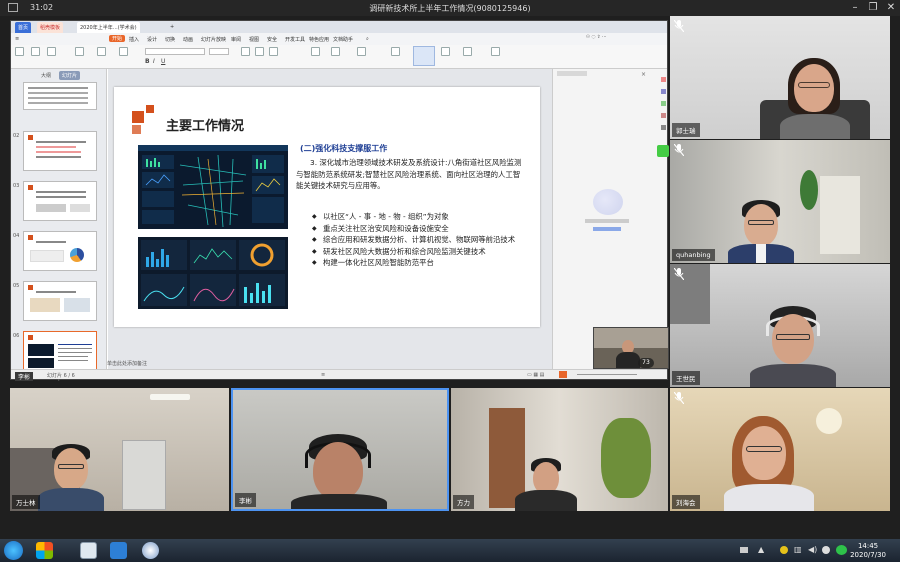  What do you see at coordinates (340, 449) in the screenshot?
I see `video-tile-active-speaker: 李彬` at bounding box center [340, 449].